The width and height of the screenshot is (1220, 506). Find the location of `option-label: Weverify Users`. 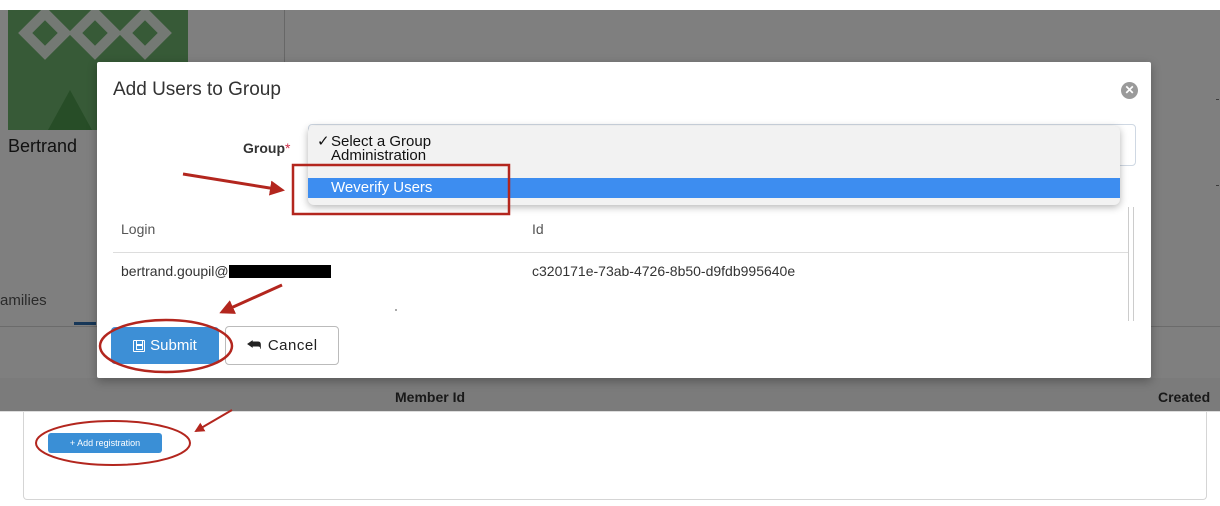

option-label: Weverify Users is located at coordinates (382, 187).